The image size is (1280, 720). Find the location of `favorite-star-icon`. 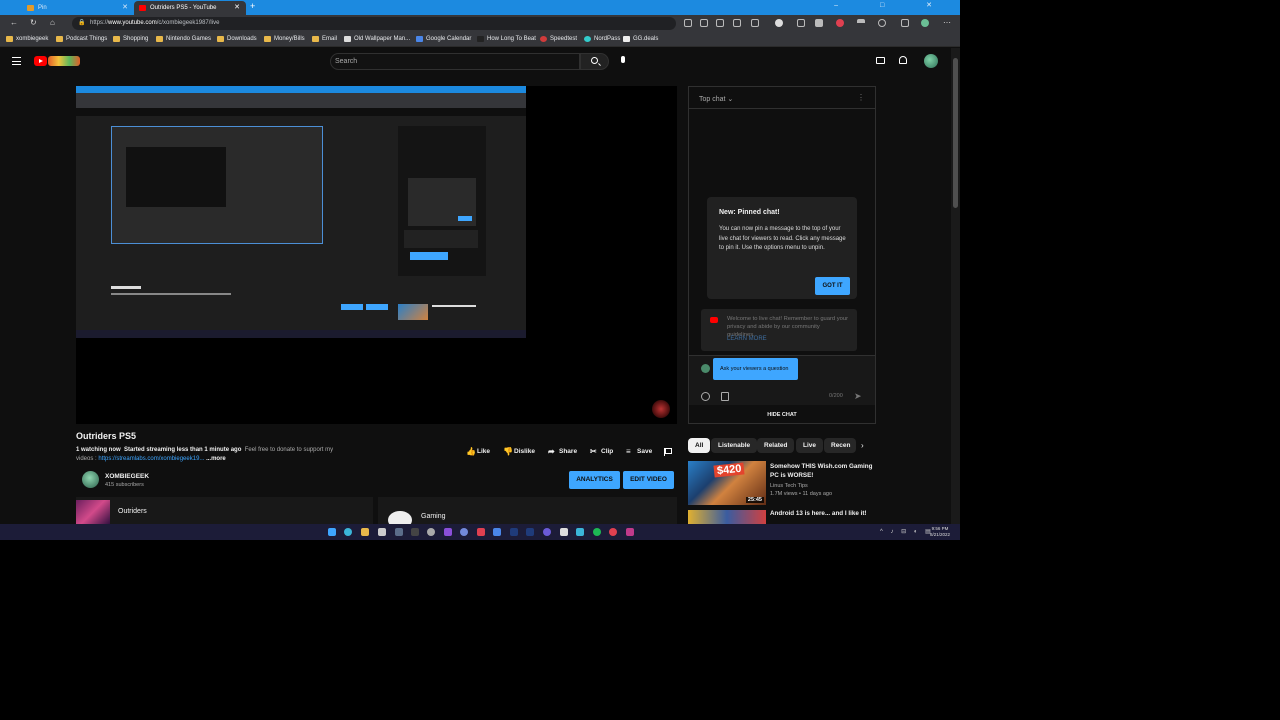

favorite-star-icon is located at coordinates (737, 23).